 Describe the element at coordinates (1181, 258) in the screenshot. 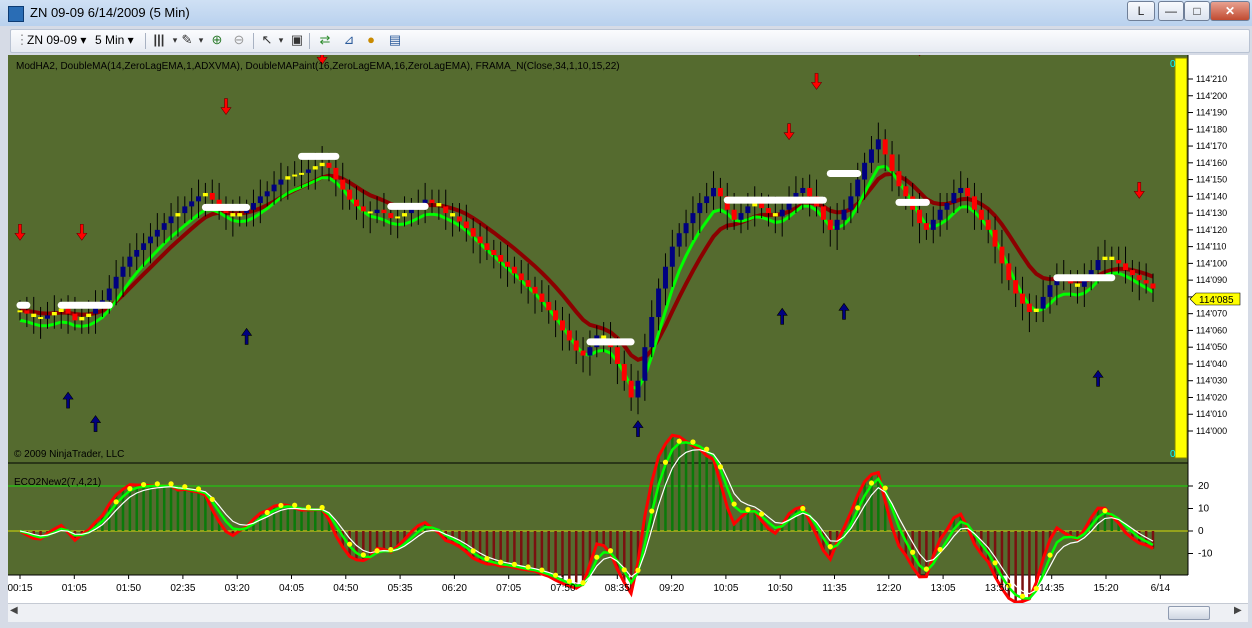

I see `scale-bar` at that location.